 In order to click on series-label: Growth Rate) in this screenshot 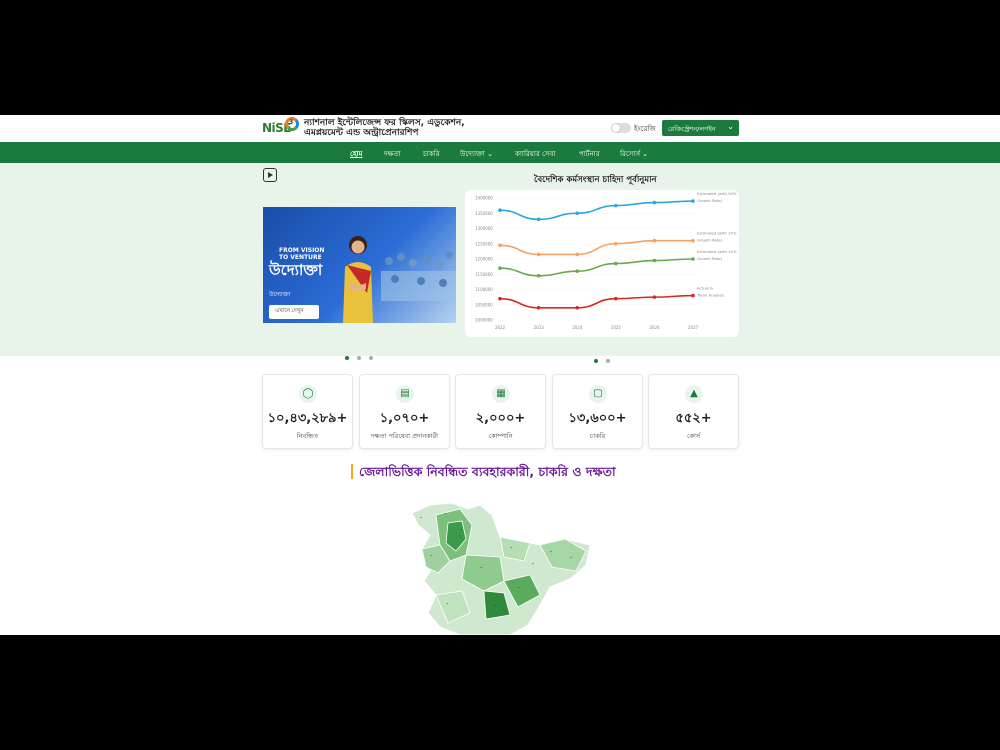, I will do `click(710, 258)`.